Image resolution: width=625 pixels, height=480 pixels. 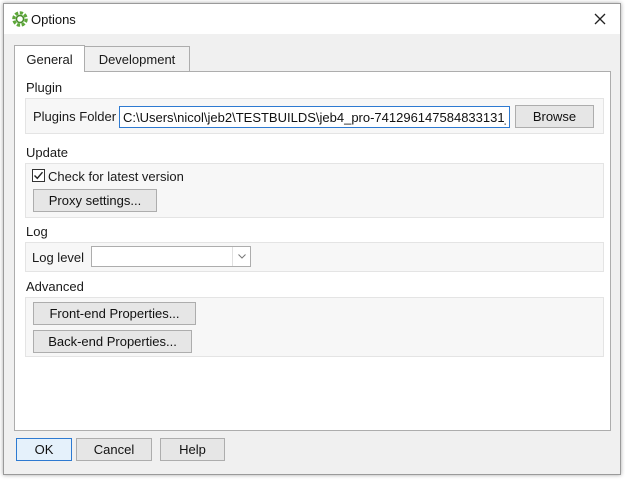 I want to click on browse-button: Browse, so click(x=554, y=116).